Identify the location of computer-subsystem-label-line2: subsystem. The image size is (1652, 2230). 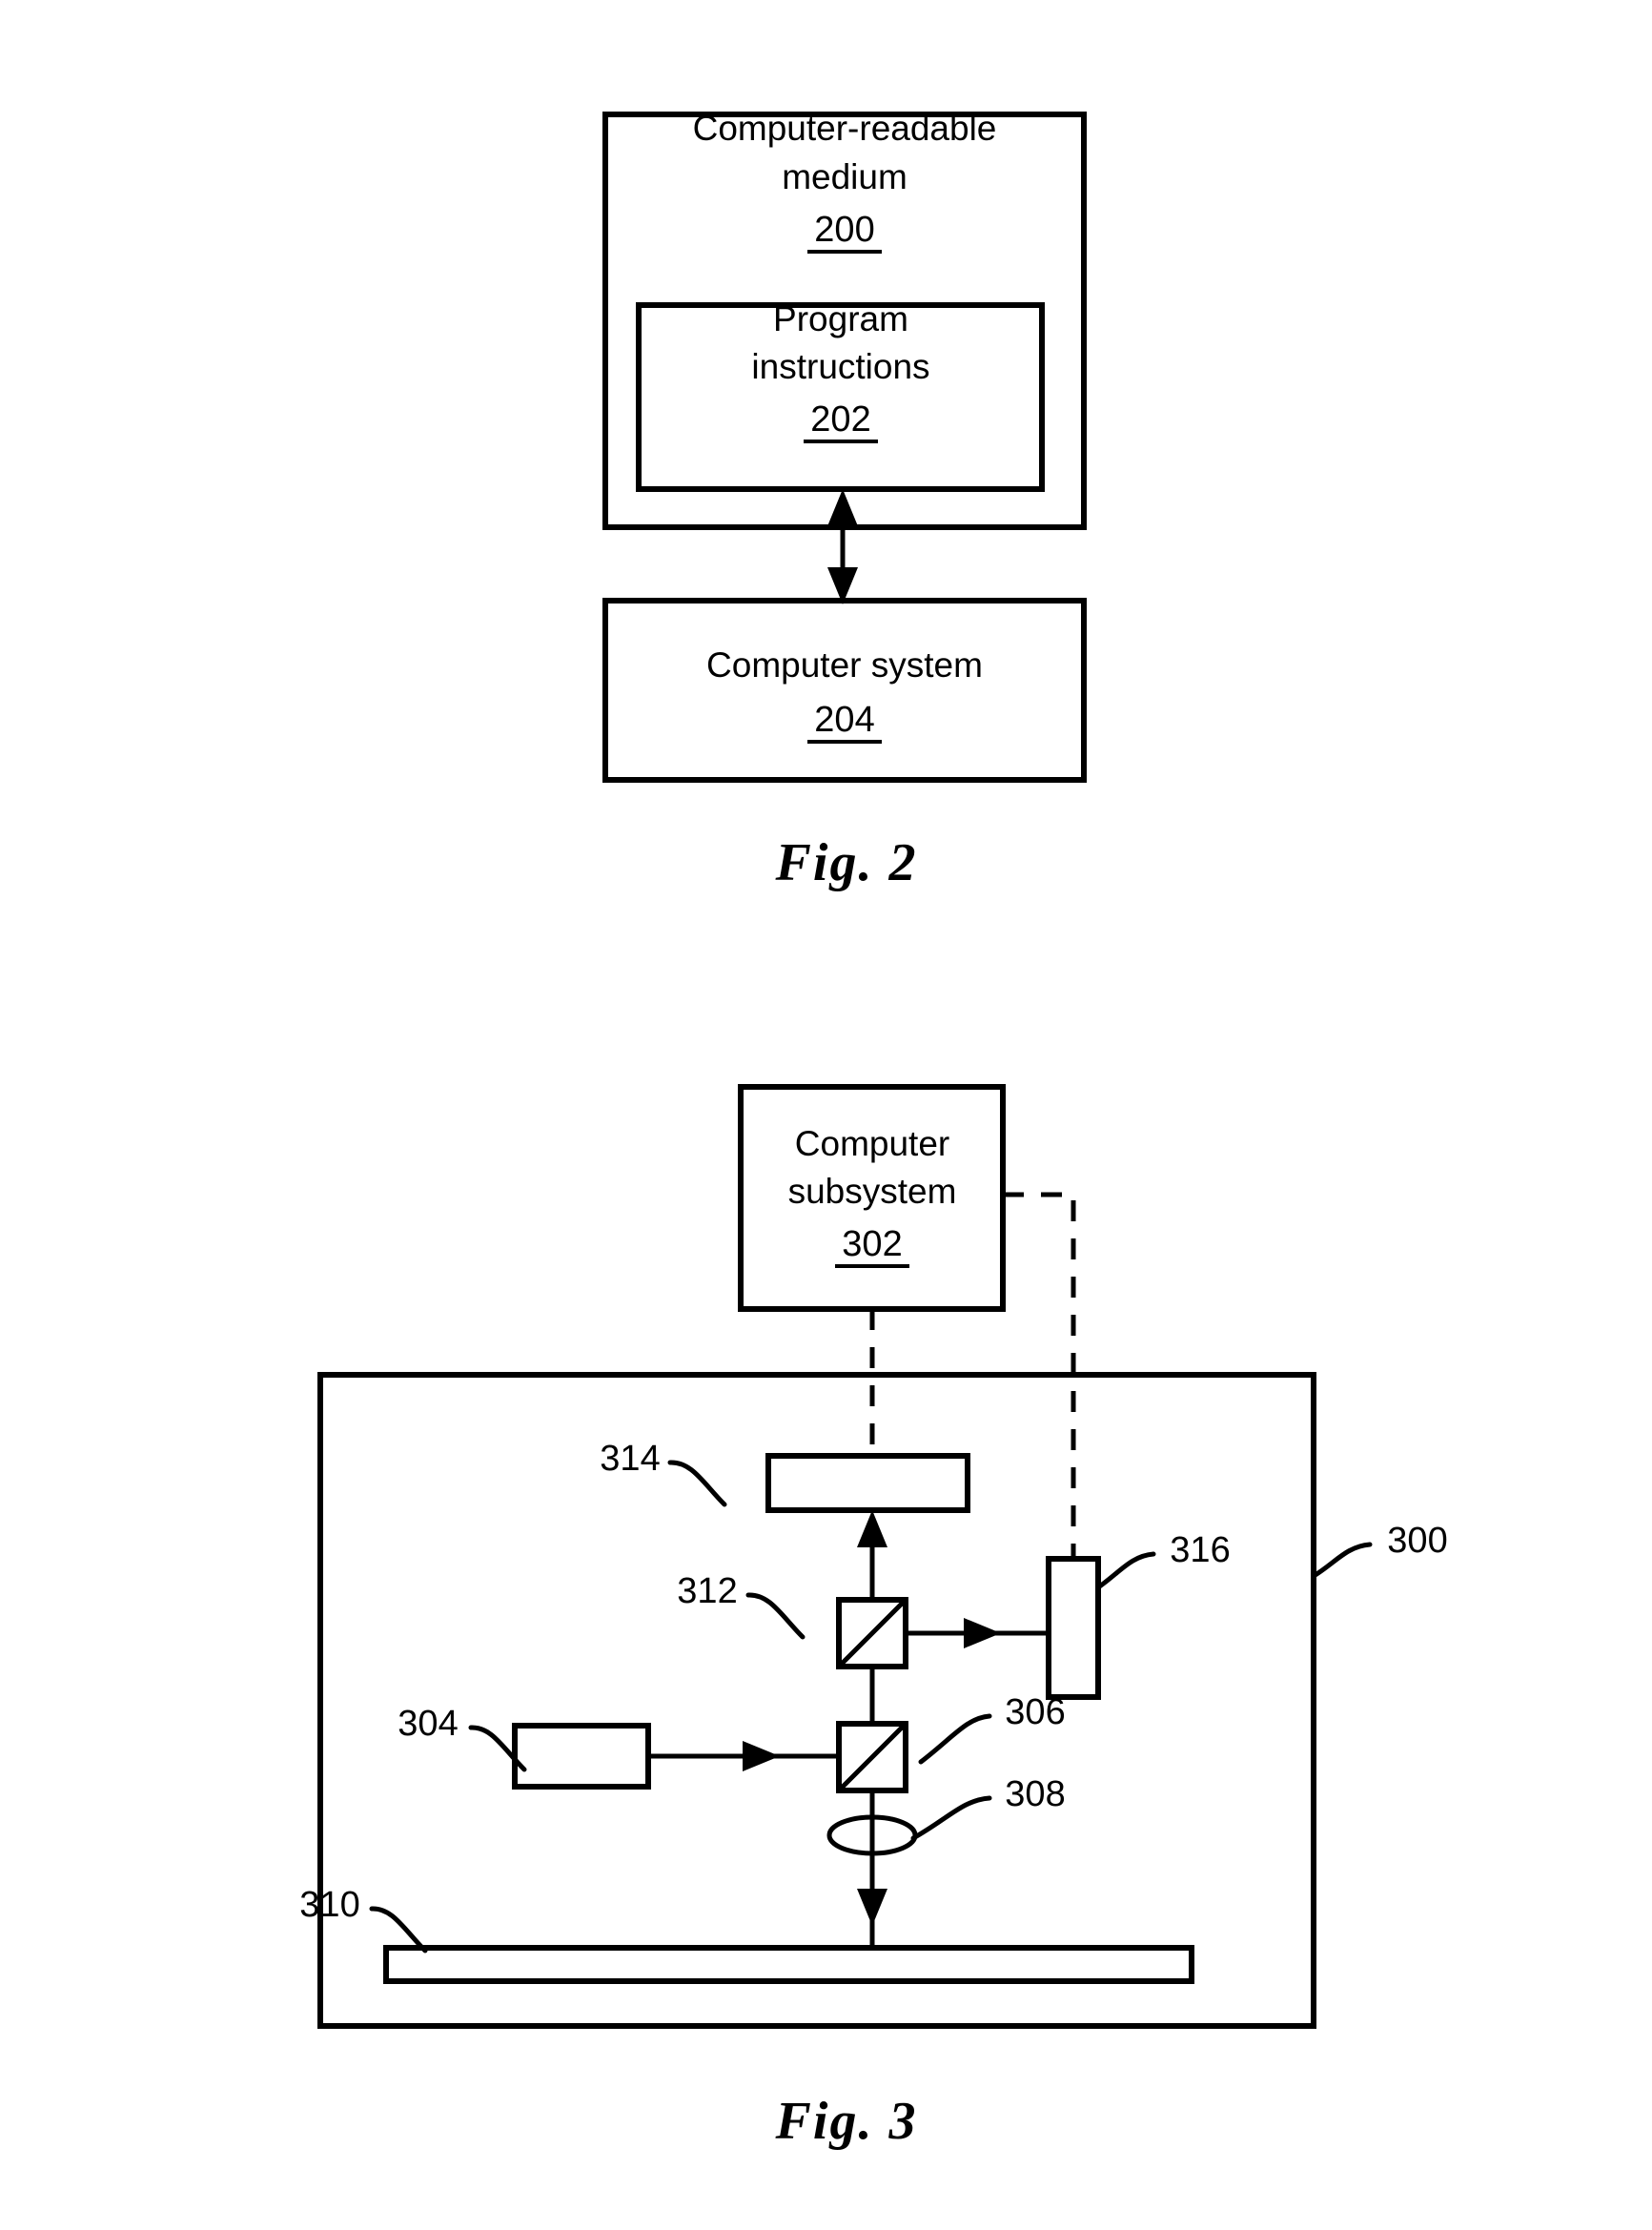
(872, 1191).